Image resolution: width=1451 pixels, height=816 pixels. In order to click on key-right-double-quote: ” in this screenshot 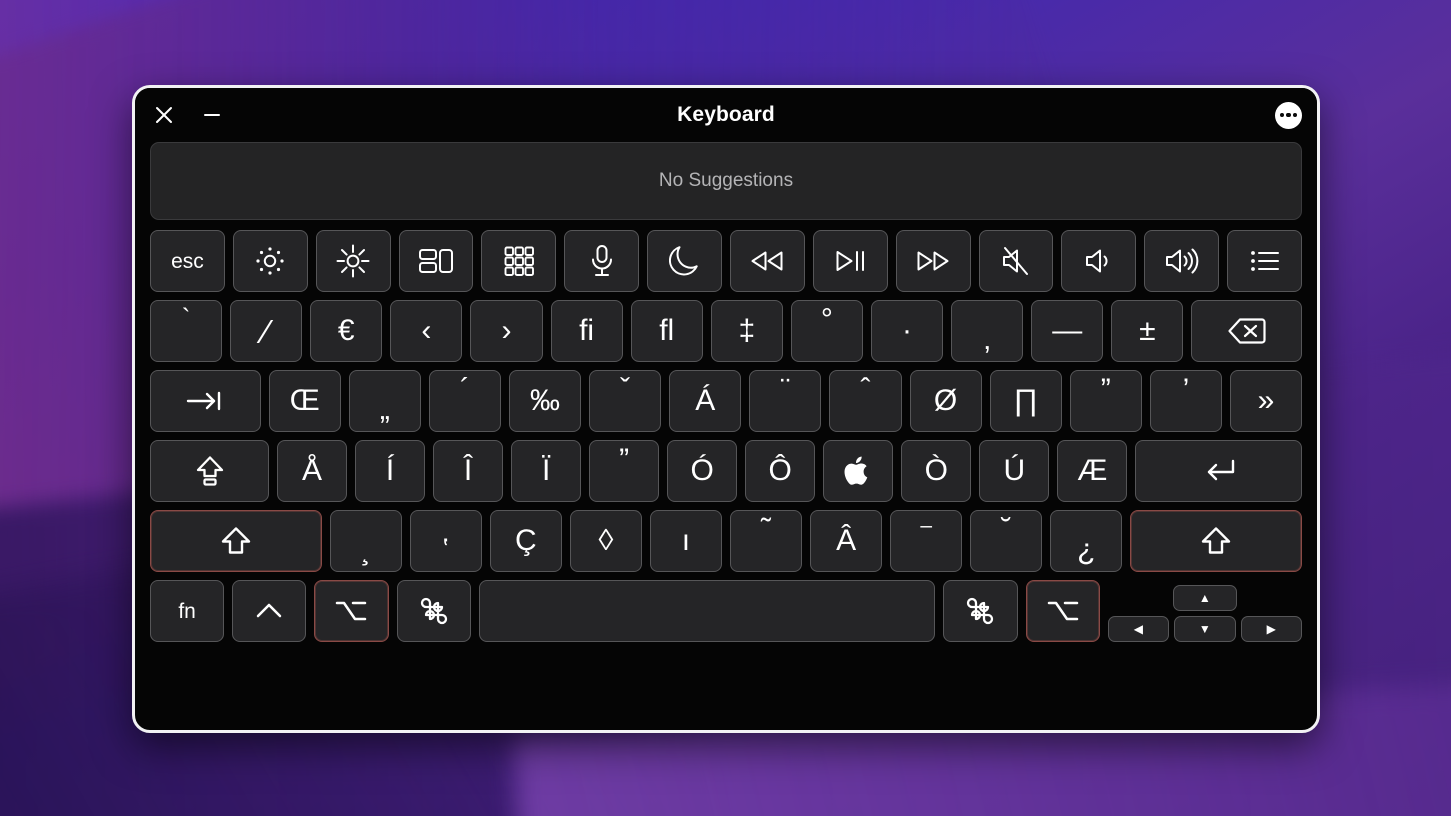, I will do `click(1105, 401)`.